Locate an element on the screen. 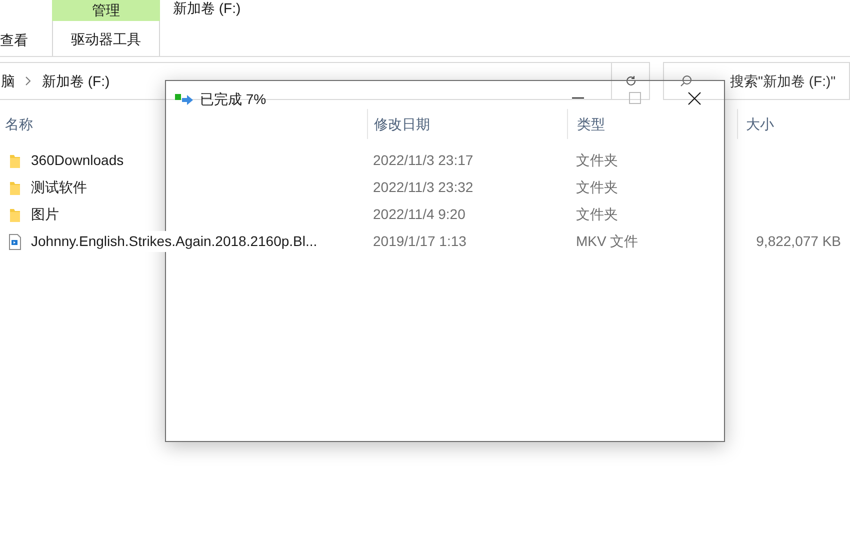 The image size is (850, 550). column-header: 大小 is located at coordinates (760, 124).